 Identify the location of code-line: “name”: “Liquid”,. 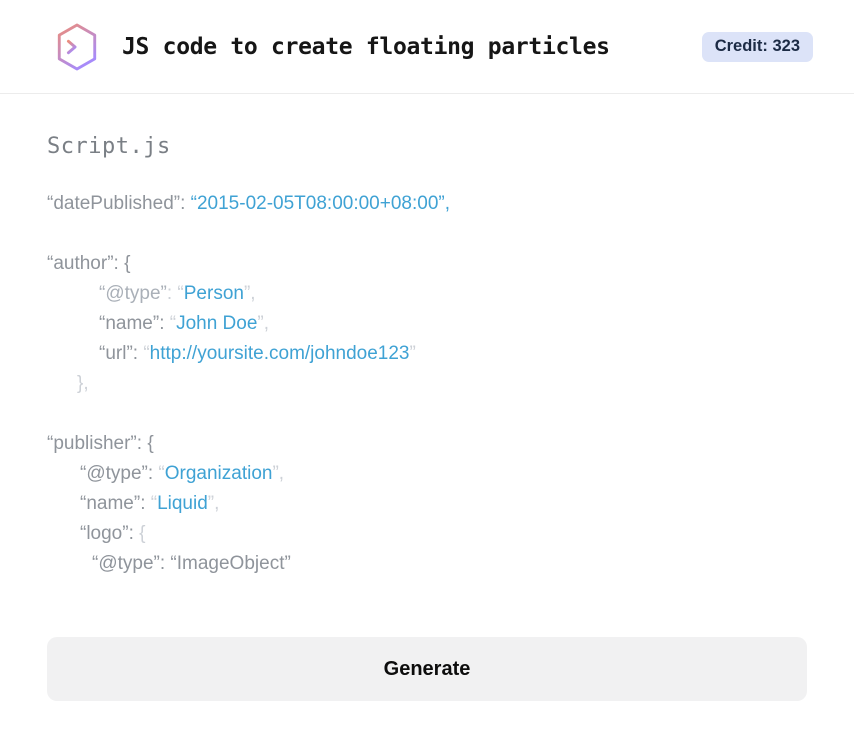
(427, 504).